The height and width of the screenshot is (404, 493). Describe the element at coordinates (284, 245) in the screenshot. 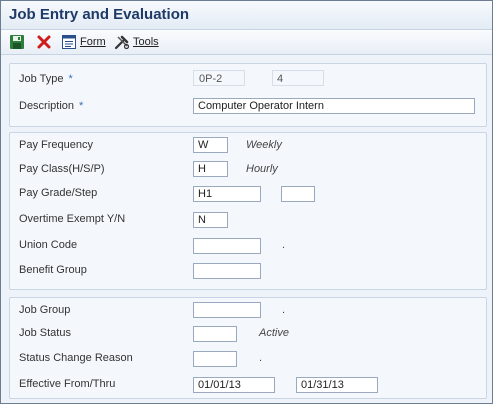

I see `union-code-desc: .` at that location.